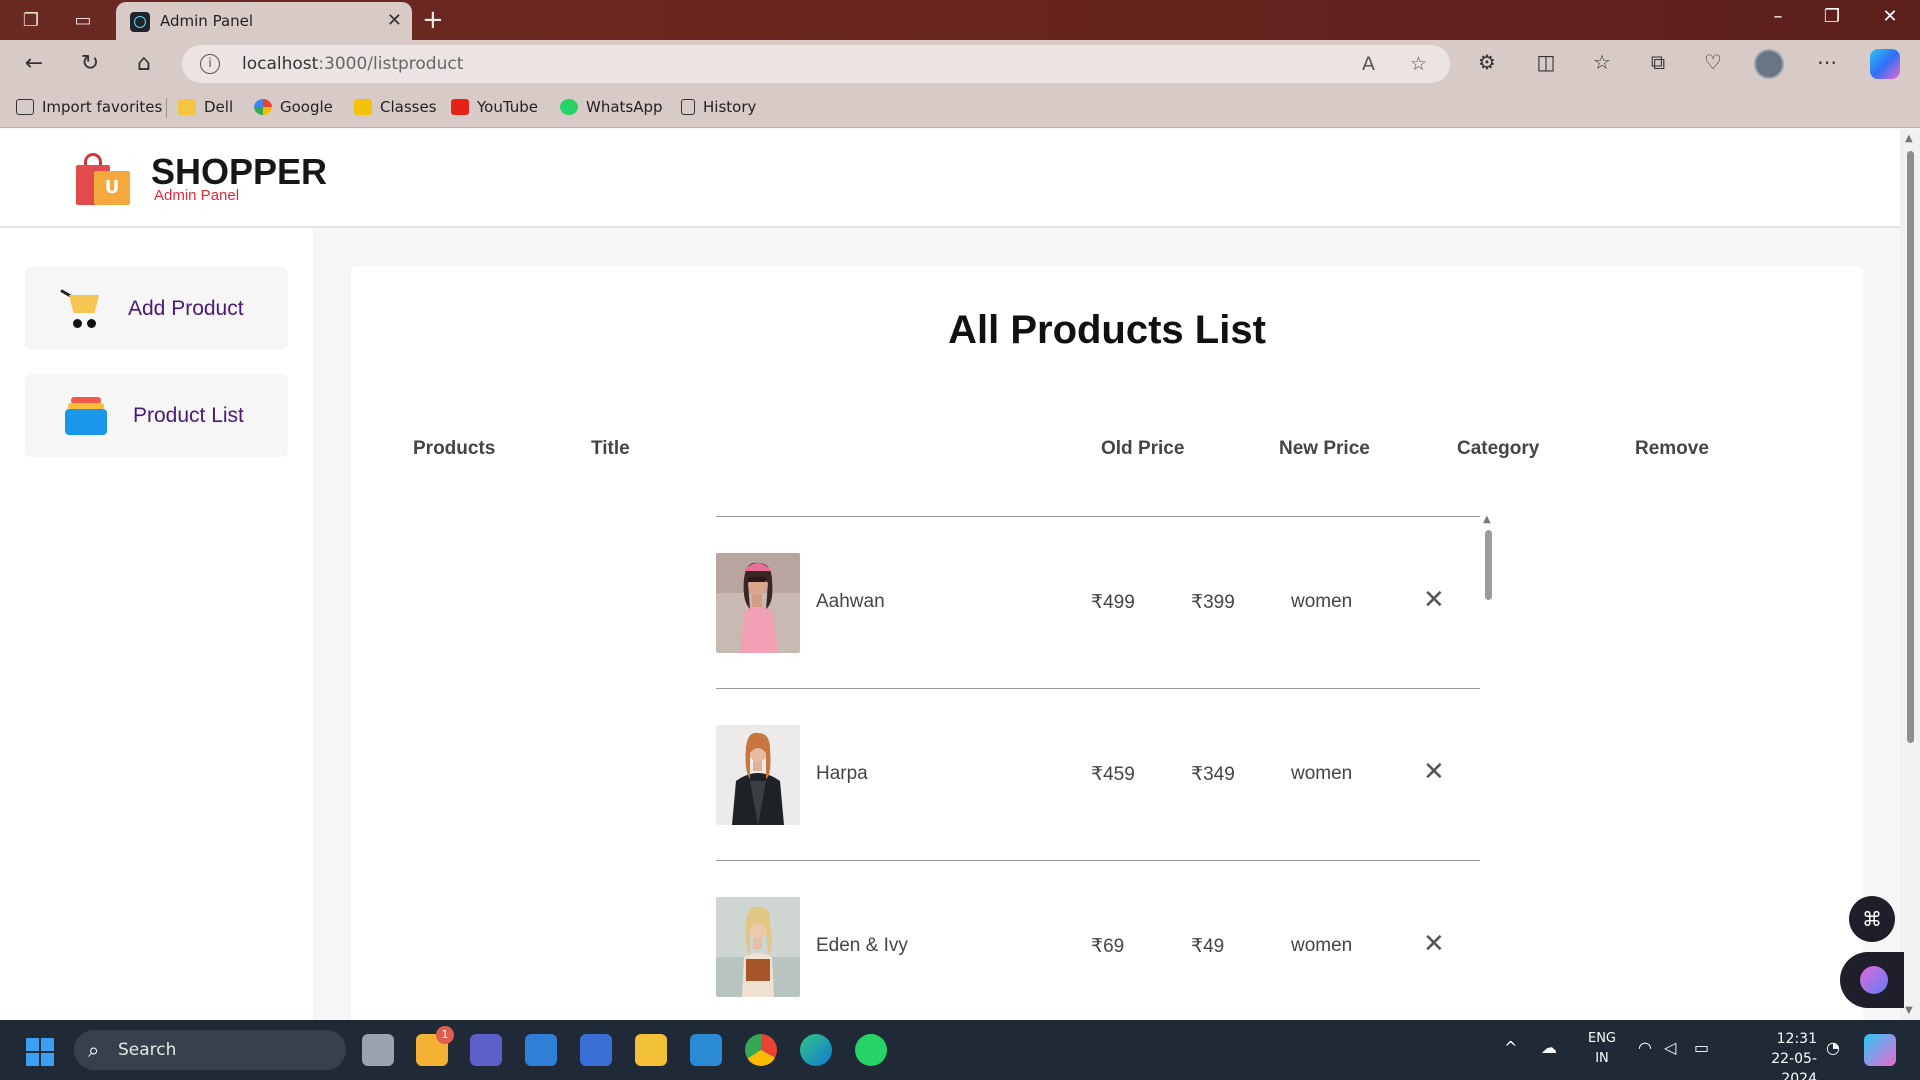 Image resolution: width=1920 pixels, height=1080 pixels. Describe the element at coordinates (1324, 448) in the screenshot. I see `column-header-new-price: New Price` at that location.